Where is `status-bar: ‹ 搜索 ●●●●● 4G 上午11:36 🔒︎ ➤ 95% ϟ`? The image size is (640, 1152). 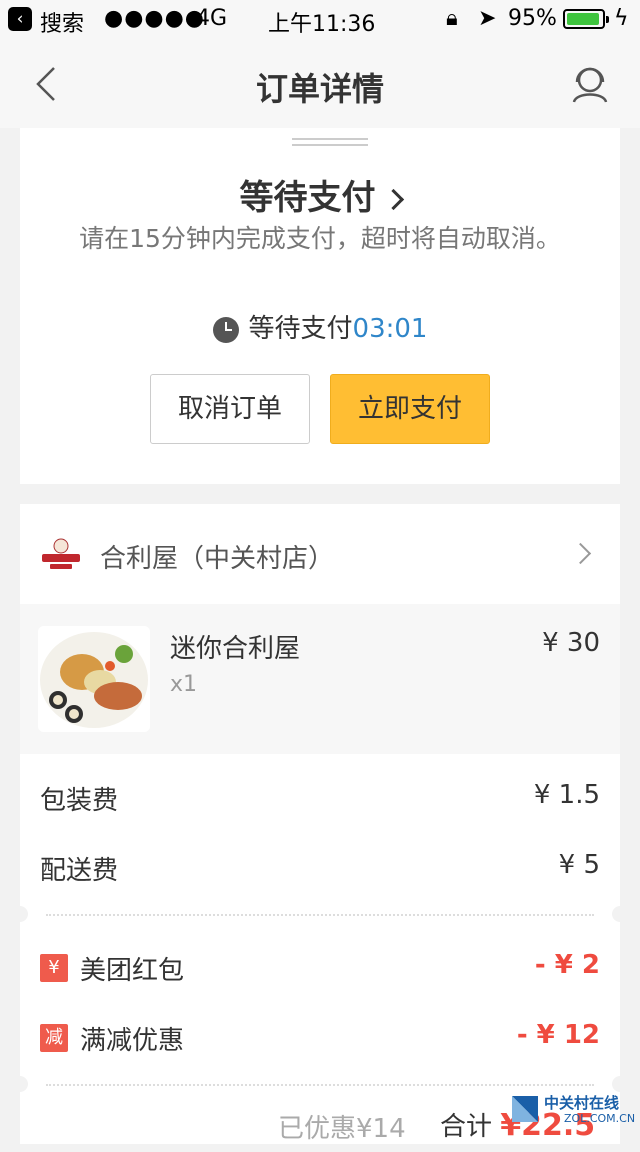
status-bar: ‹ 搜索 ●●●●● 4G 上午11:36 🔒︎ ➤ 95% ϟ is located at coordinates (320, 20).